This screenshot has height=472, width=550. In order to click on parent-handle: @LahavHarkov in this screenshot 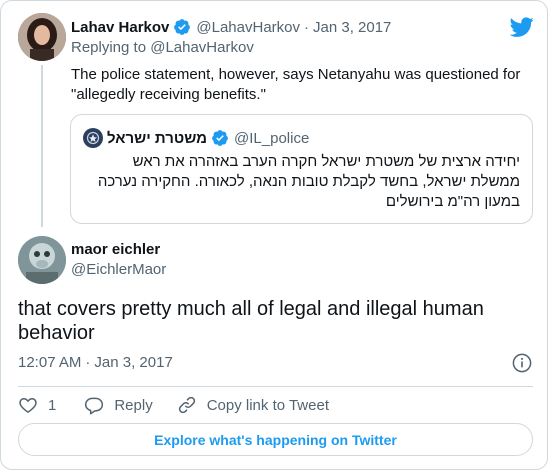, I will do `click(248, 27)`.